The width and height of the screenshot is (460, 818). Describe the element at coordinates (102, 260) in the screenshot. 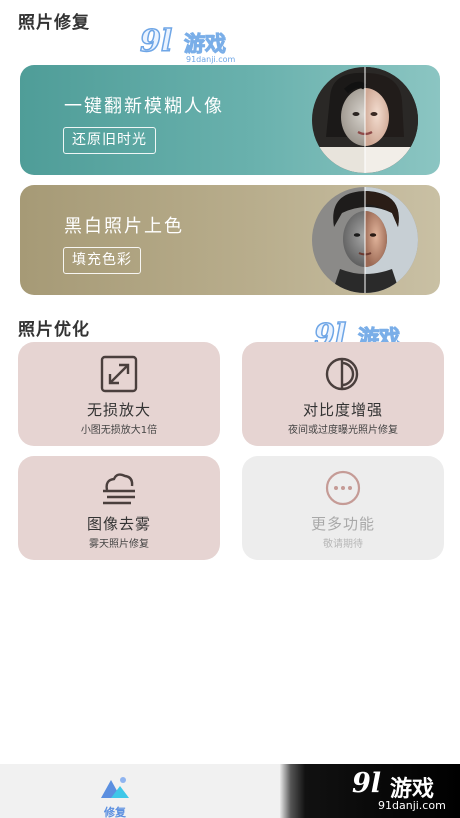

I see `colorize-button: 填充色彩` at that location.